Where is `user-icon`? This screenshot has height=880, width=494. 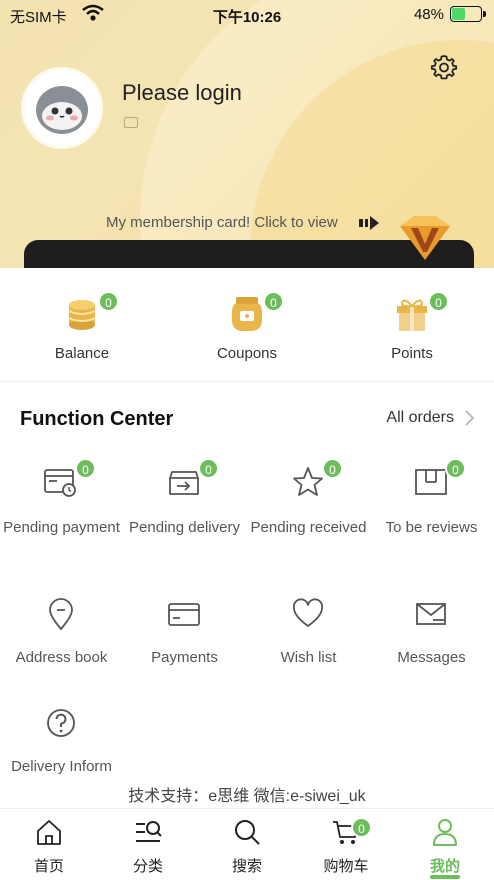
user-icon is located at coordinates (445, 832).